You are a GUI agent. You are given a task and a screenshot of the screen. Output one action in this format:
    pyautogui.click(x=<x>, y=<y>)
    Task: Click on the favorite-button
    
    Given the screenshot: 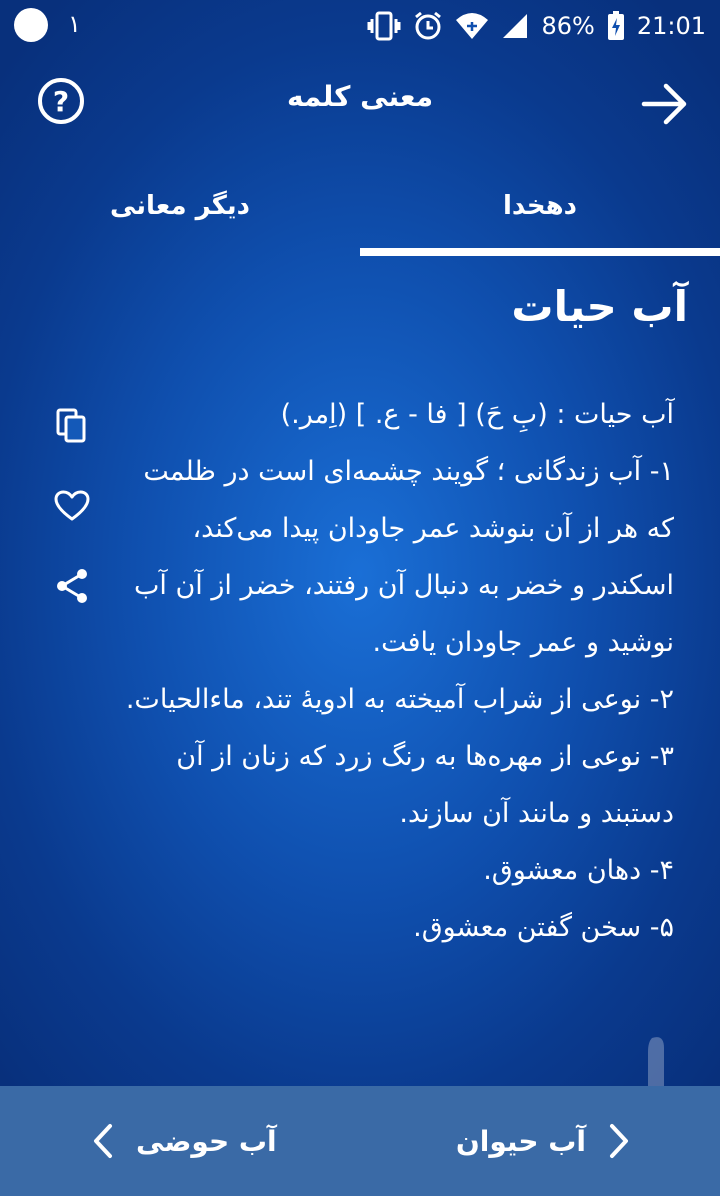 What is the action you would take?
    pyautogui.click(x=72, y=506)
    